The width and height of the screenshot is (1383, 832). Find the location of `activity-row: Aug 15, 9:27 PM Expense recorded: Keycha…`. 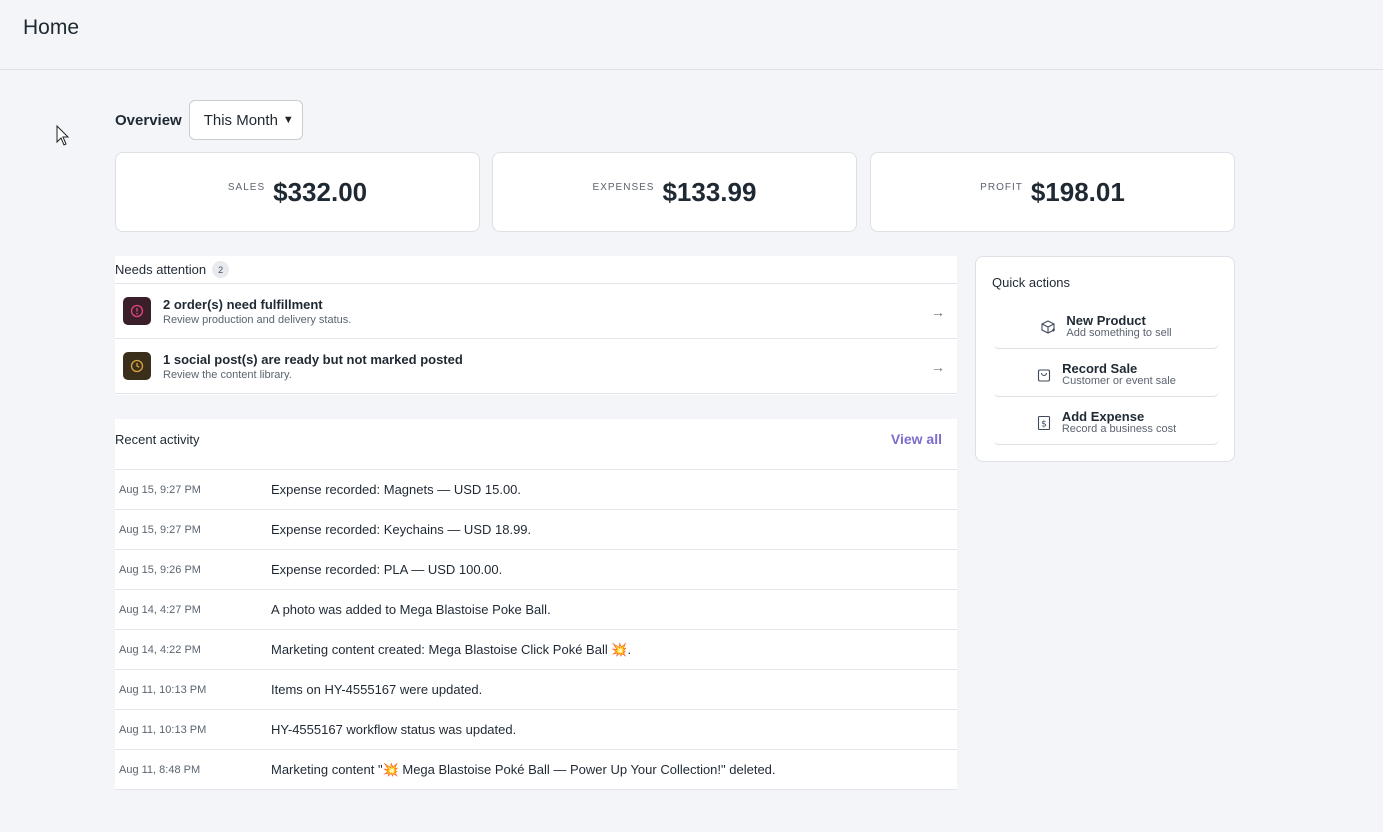

activity-row: Aug 15, 9:27 PM Expense recorded: Keycha… is located at coordinates (536, 530).